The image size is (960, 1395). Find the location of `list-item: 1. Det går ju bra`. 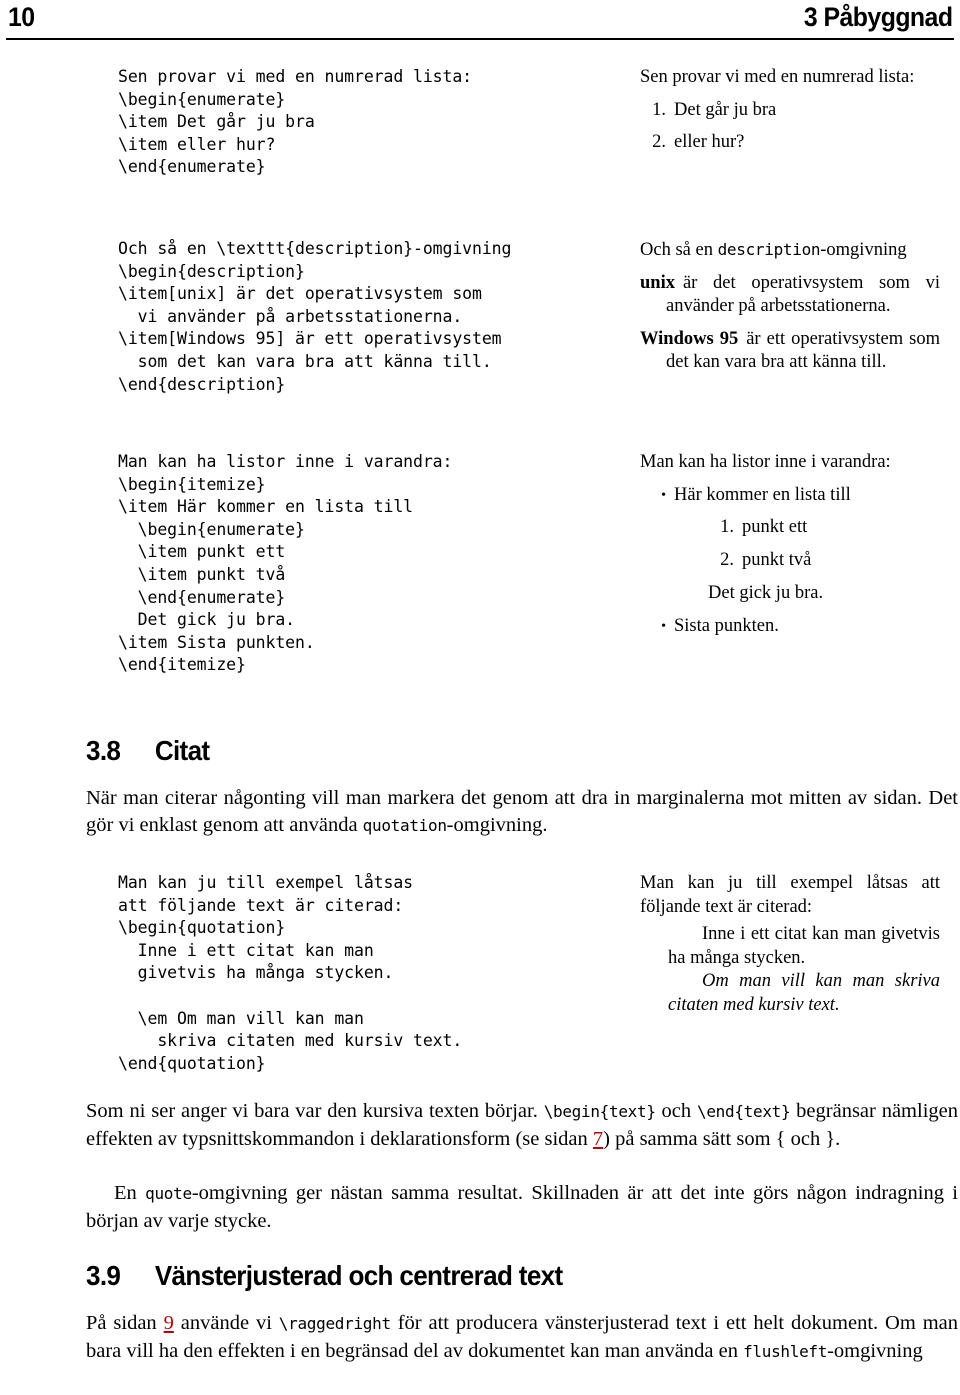

list-item: 1. Det går ju bra is located at coordinates (790, 111).